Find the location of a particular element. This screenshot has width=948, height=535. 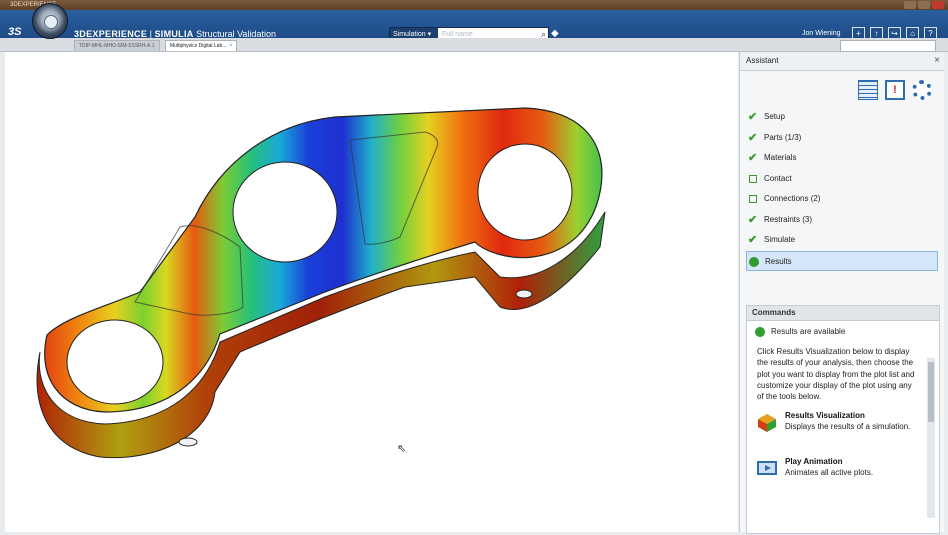

compass-icon is located at coordinates (50, 21).